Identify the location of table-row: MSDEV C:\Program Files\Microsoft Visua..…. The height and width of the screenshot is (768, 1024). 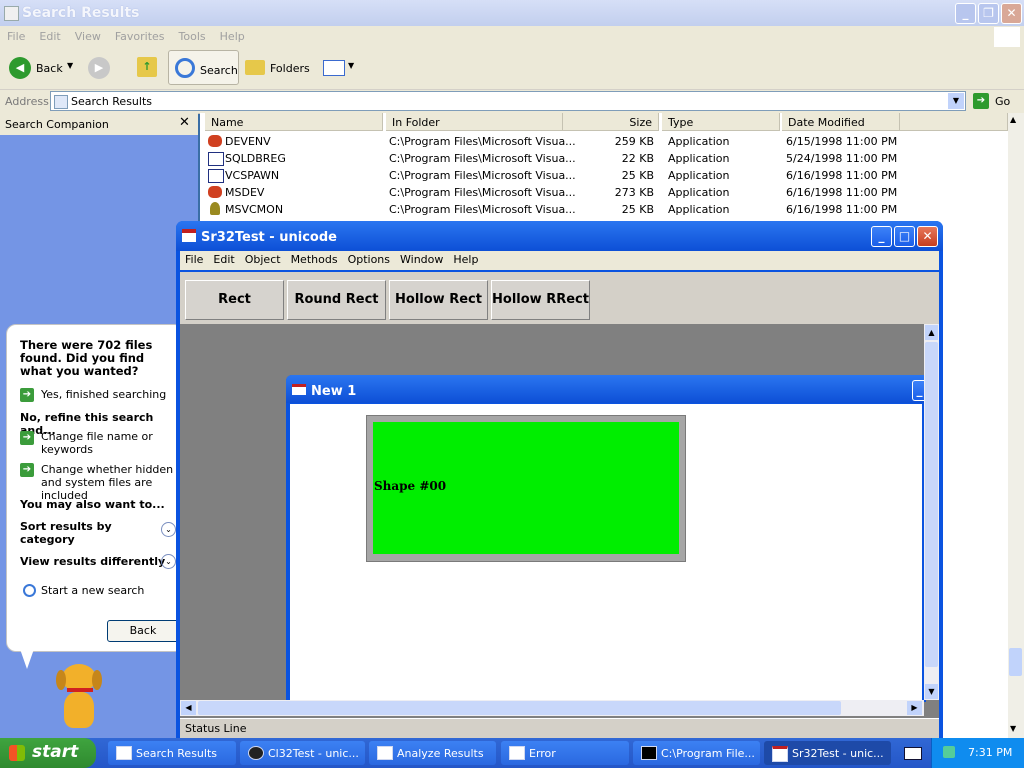
(600, 192).